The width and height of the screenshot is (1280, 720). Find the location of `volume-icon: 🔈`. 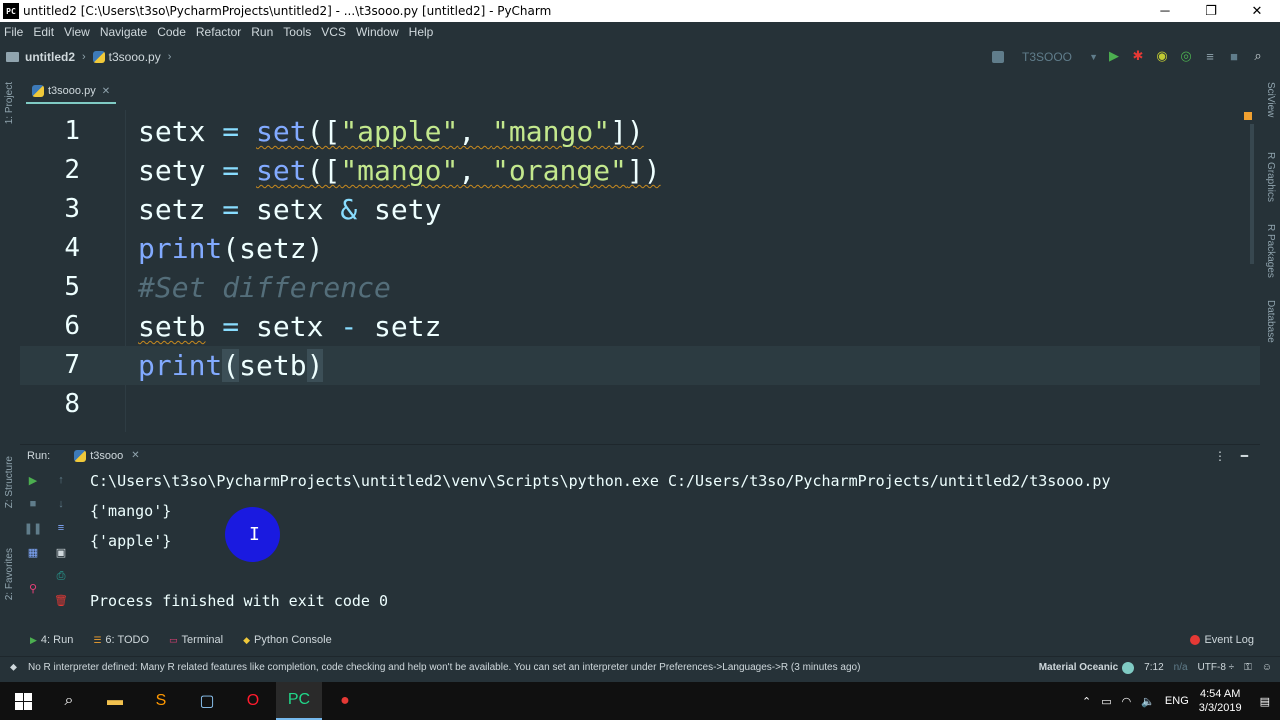

volume-icon: 🔈 is located at coordinates (1148, 701).